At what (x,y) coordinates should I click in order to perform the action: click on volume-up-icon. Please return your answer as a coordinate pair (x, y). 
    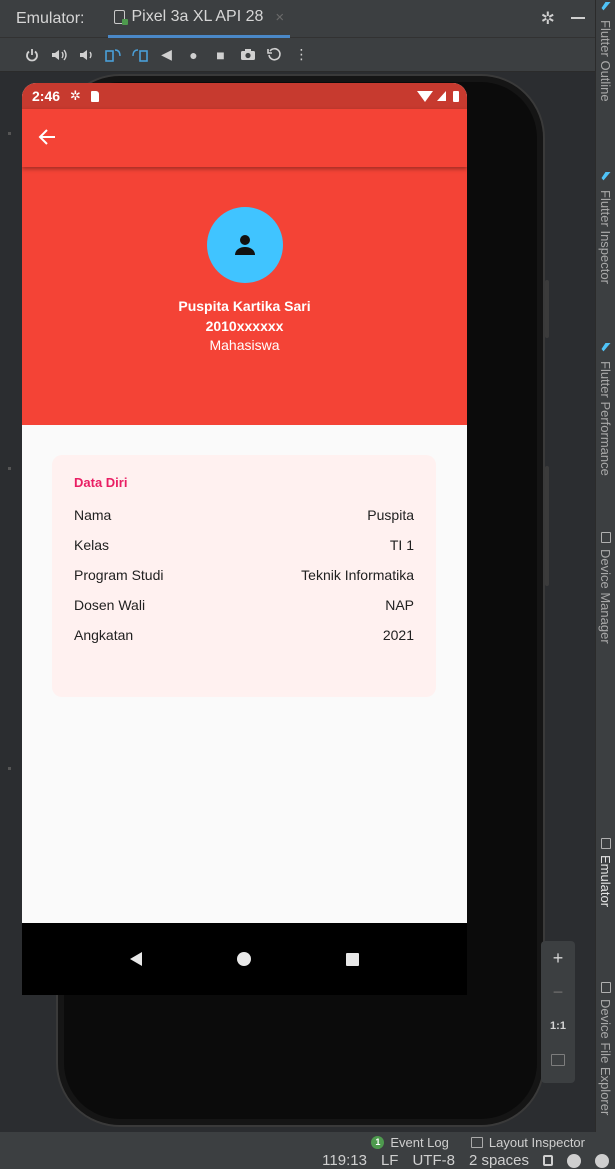
    Looking at the image, I should click on (58, 55).